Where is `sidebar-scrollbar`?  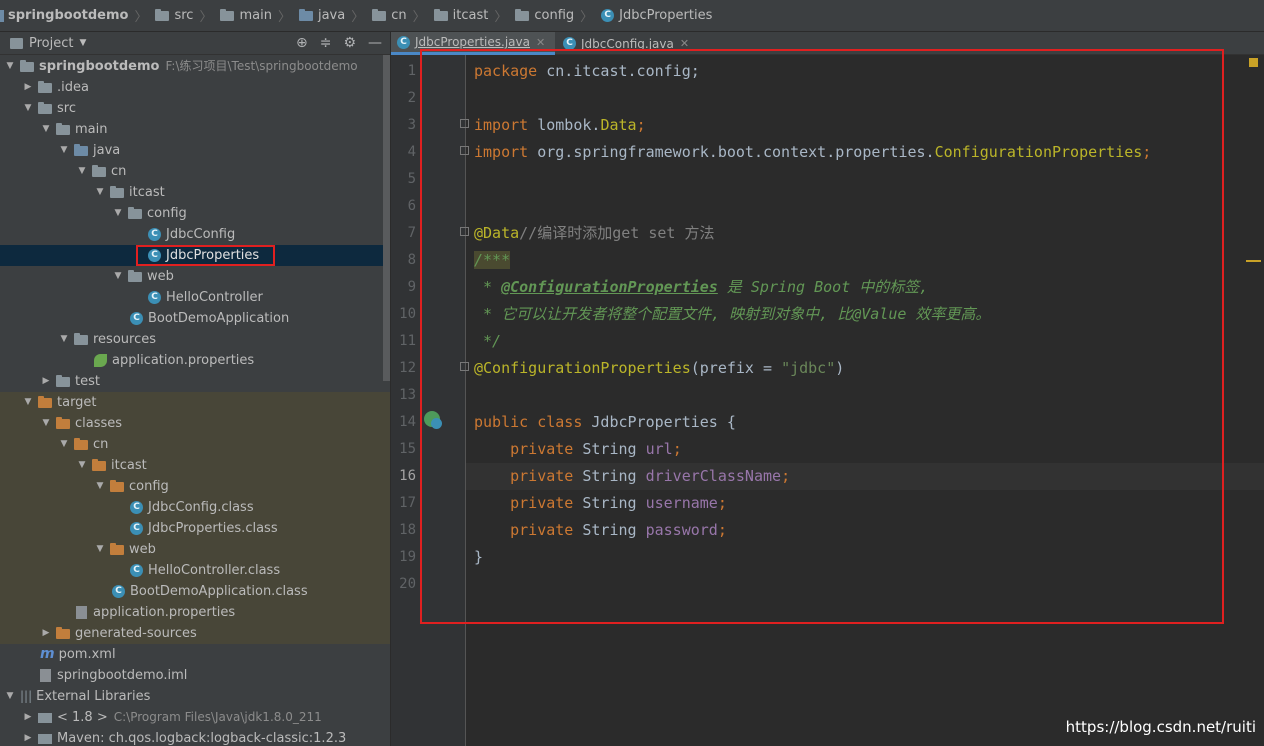
sidebar-scrollbar is located at coordinates (386, 218).